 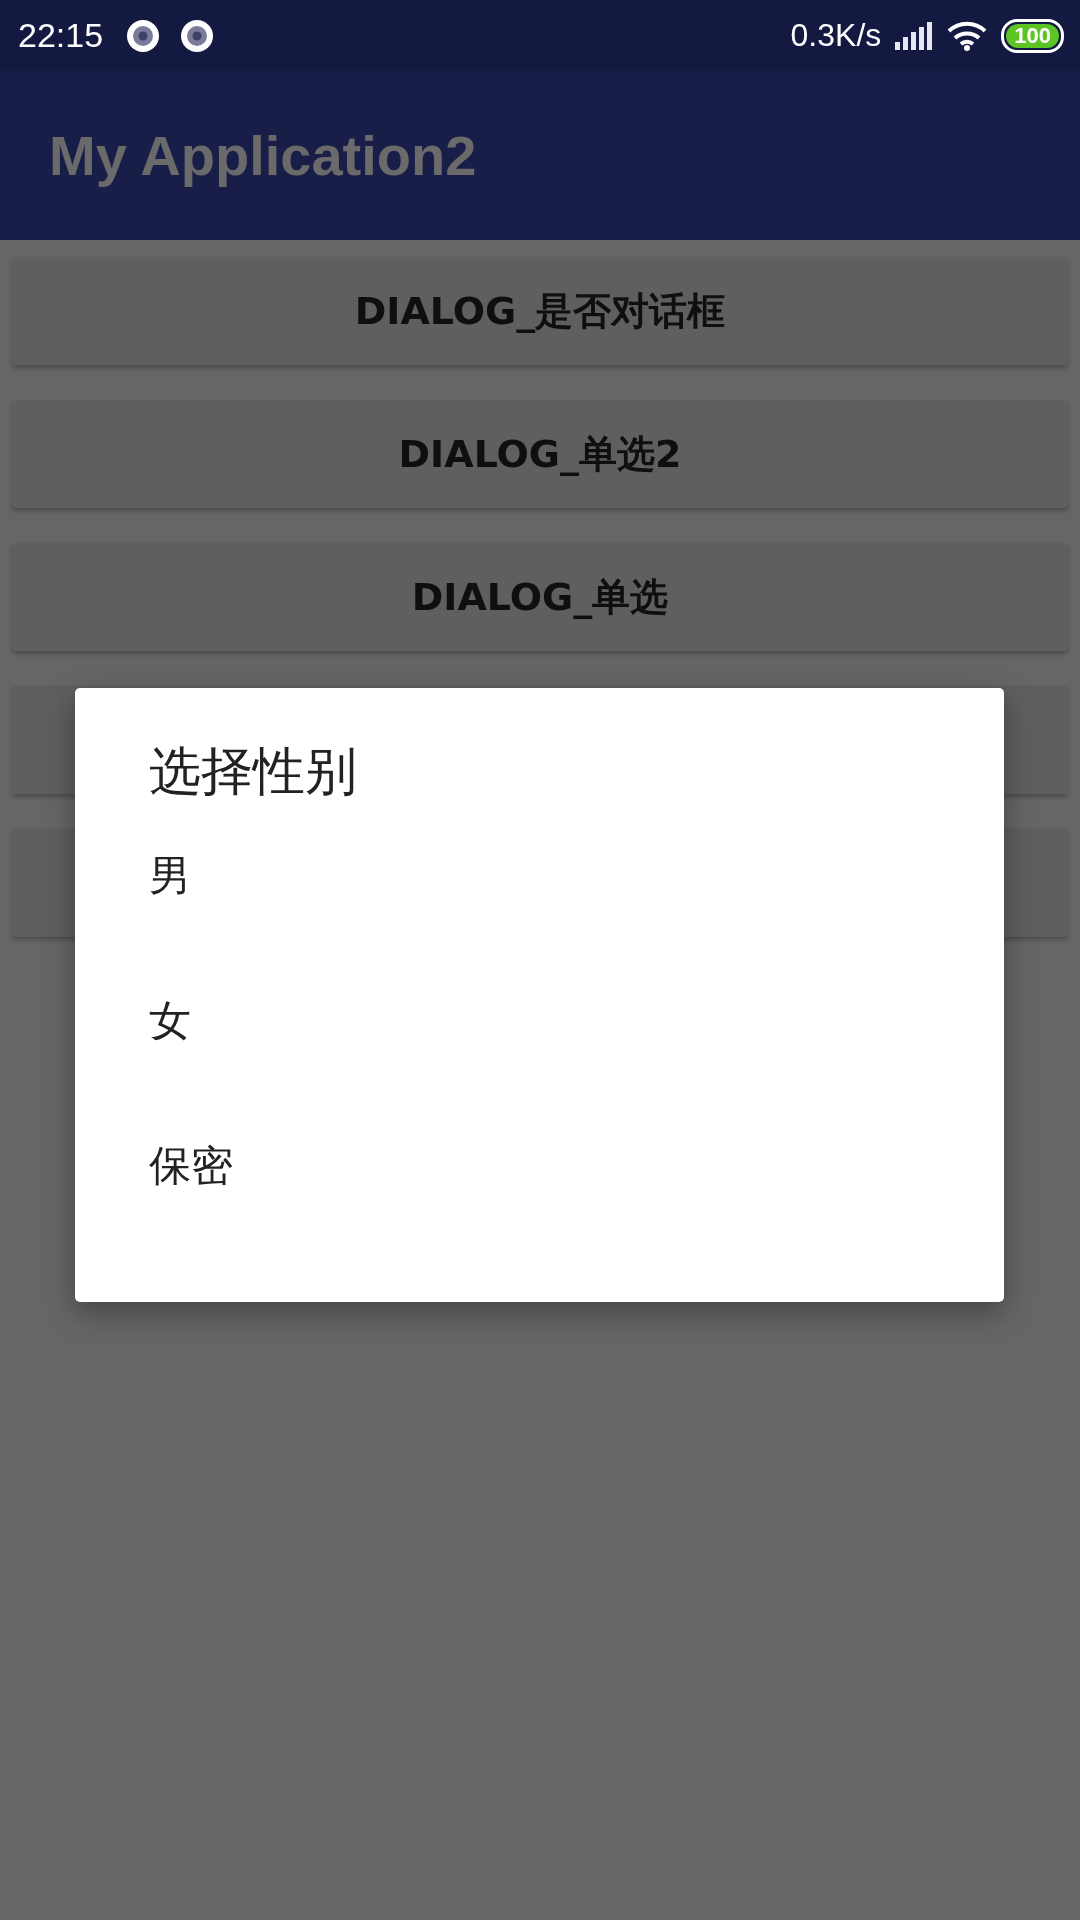 What do you see at coordinates (61, 35) in the screenshot?
I see `status-time: 22:15` at bounding box center [61, 35].